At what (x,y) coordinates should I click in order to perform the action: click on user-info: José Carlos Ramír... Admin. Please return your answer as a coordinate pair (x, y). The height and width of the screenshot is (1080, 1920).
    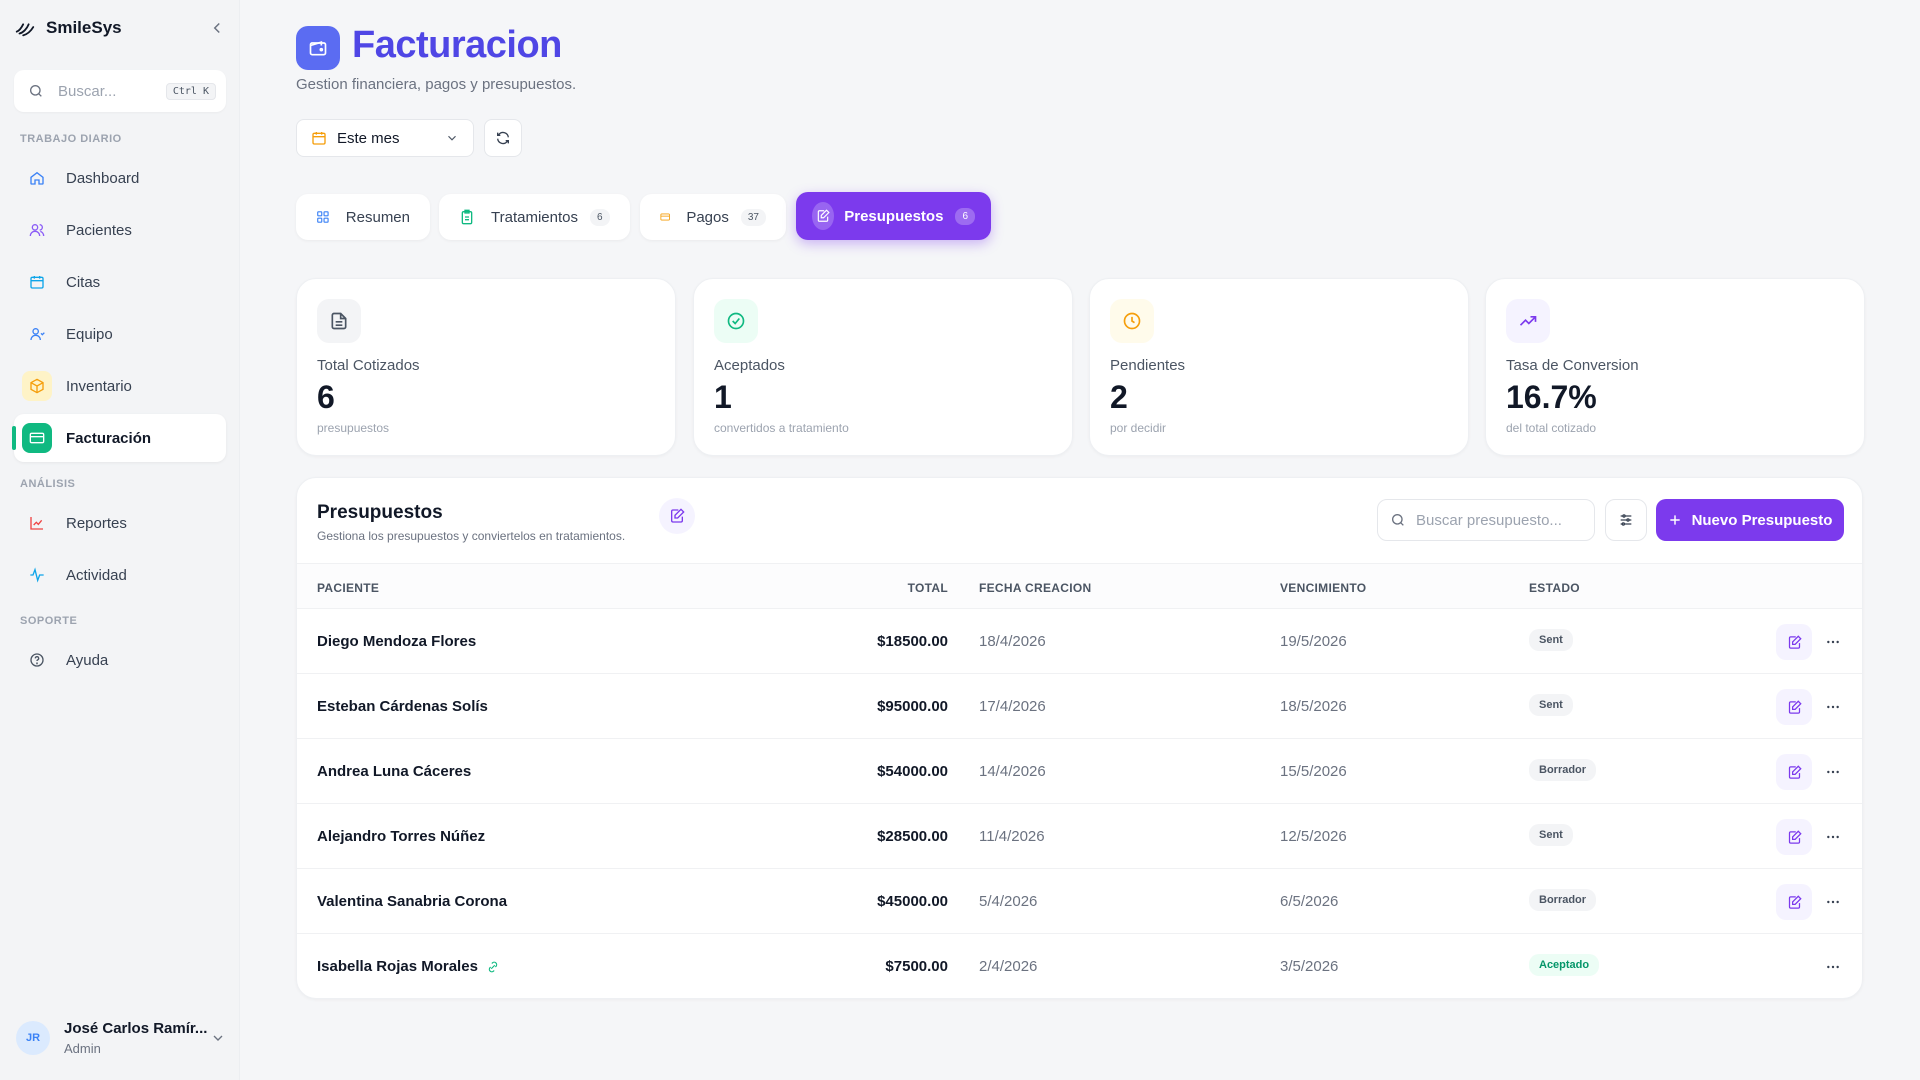
    Looking at the image, I should click on (135, 1038).